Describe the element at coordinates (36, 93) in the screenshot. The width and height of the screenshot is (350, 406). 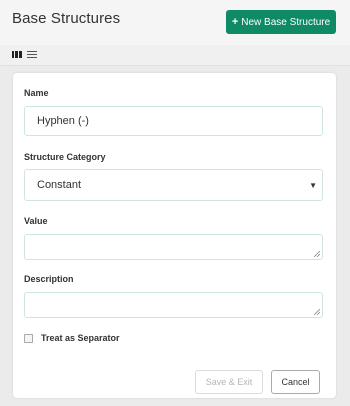
I see `name-label: Name` at that location.